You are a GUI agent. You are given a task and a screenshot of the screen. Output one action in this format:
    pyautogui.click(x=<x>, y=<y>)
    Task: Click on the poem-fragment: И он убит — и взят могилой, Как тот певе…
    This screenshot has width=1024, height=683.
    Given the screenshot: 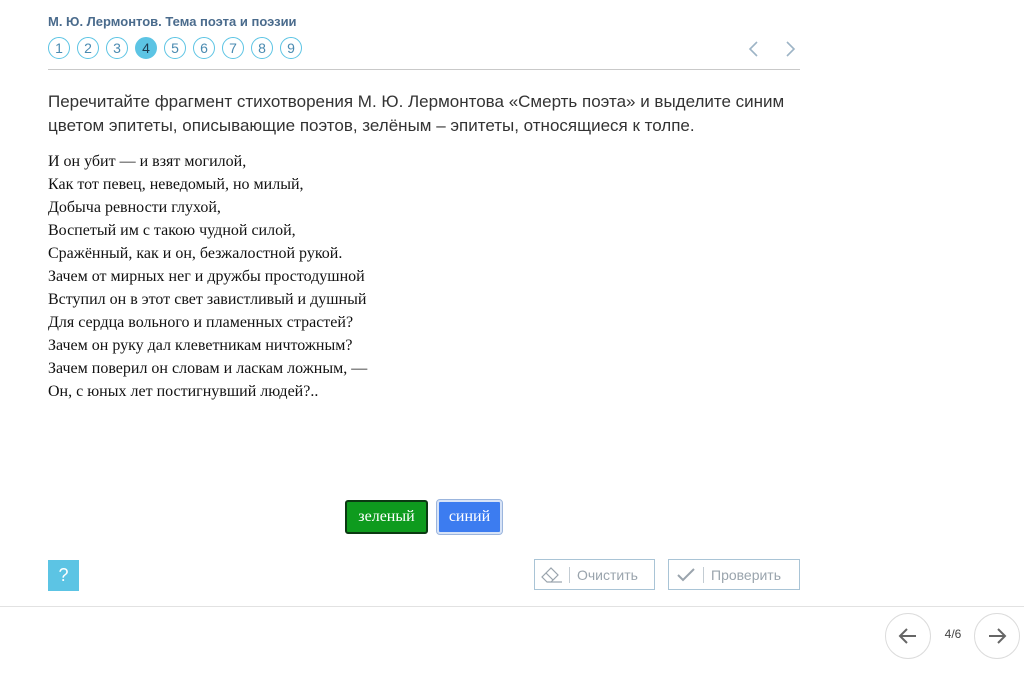 What is the action you would take?
    pyautogui.click(x=207, y=276)
    